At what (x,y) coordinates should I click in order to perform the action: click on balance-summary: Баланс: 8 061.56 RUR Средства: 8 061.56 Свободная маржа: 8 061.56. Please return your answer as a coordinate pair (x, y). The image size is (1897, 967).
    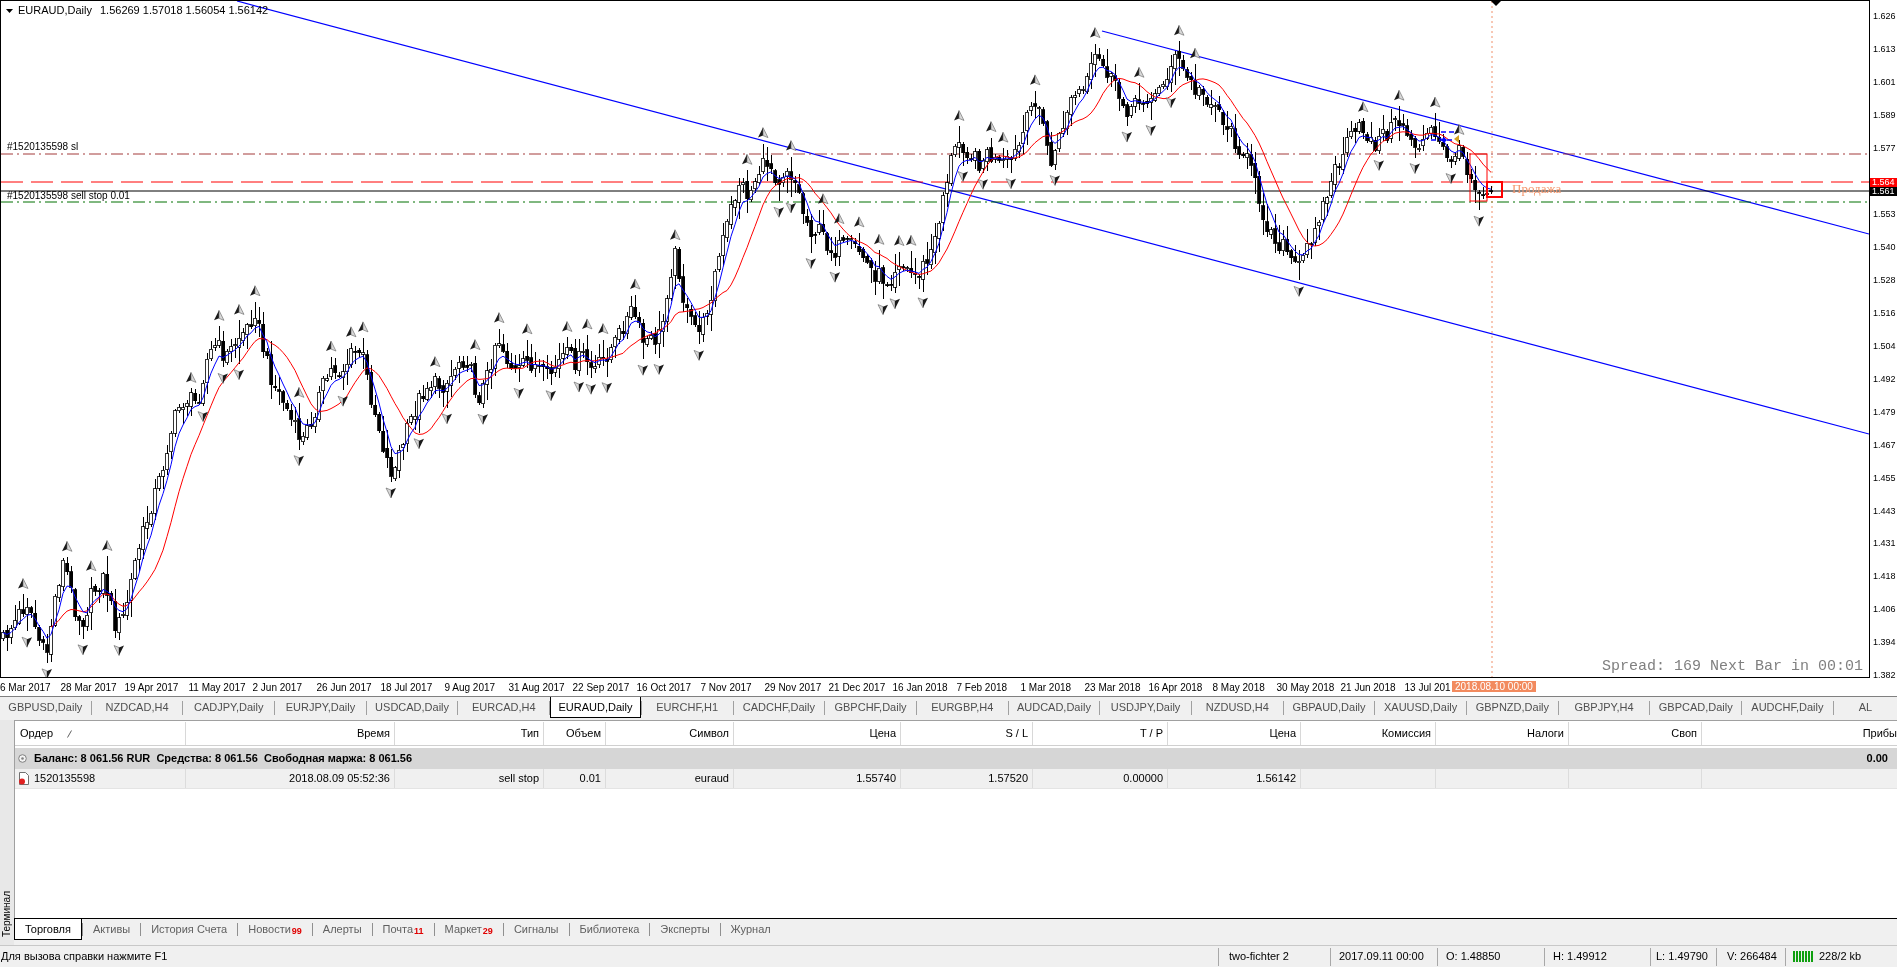
    Looking at the image, I should click on (224, 759).